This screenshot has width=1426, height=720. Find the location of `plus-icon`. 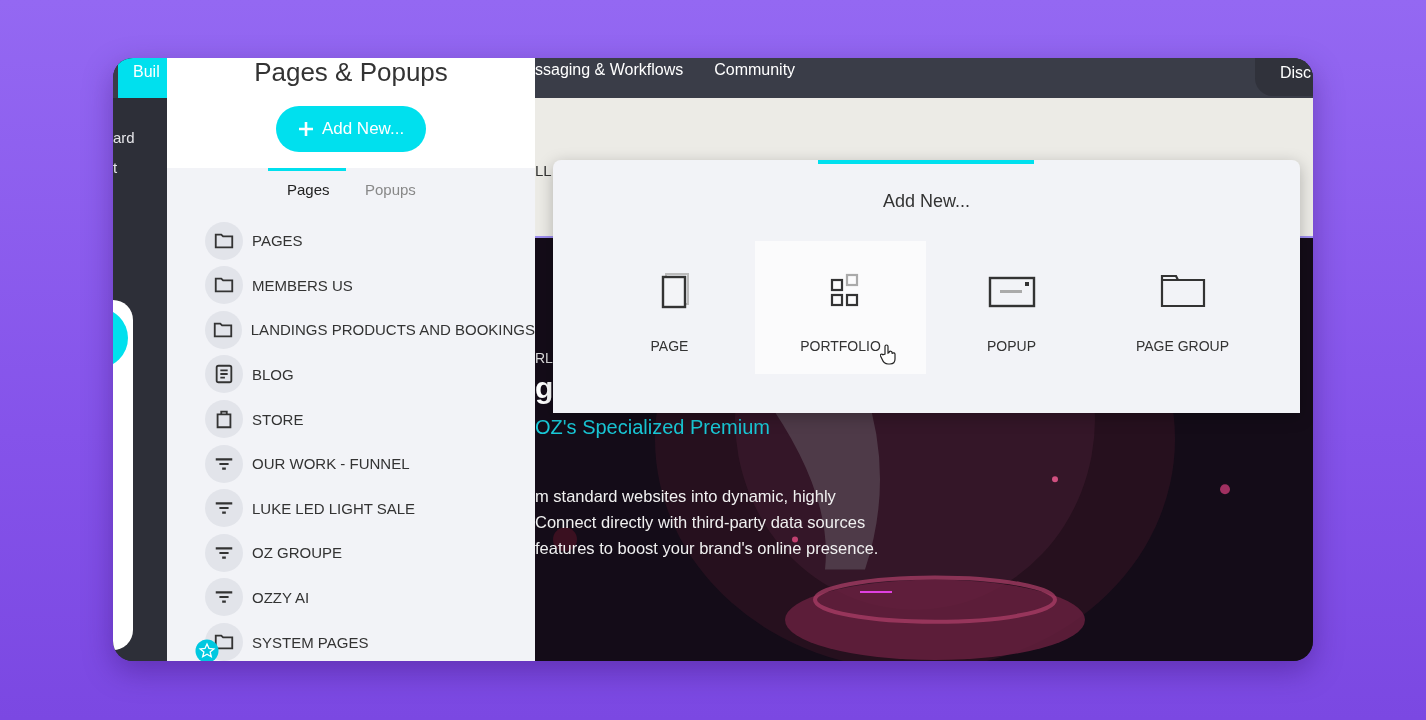

plus-icon is located at coordinates (305, 129).